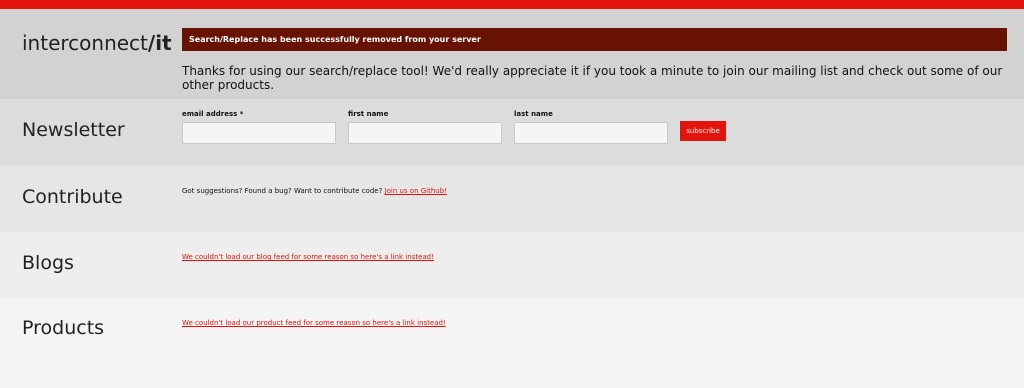 The width and height of the screenshot is (1024, 388). What do you see at coordinates (72, 197) in the screenshot?
I see `contribute-title: Contribute` at bounding box center [72, 197].